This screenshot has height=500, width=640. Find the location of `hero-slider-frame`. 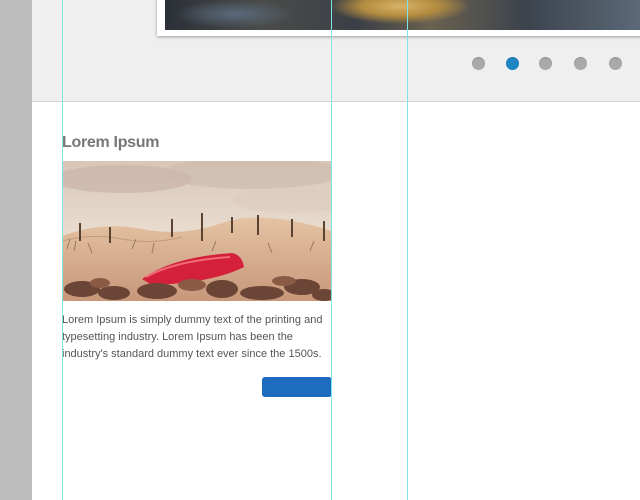

hero-slider-frame is located at coordinates (398, 18).